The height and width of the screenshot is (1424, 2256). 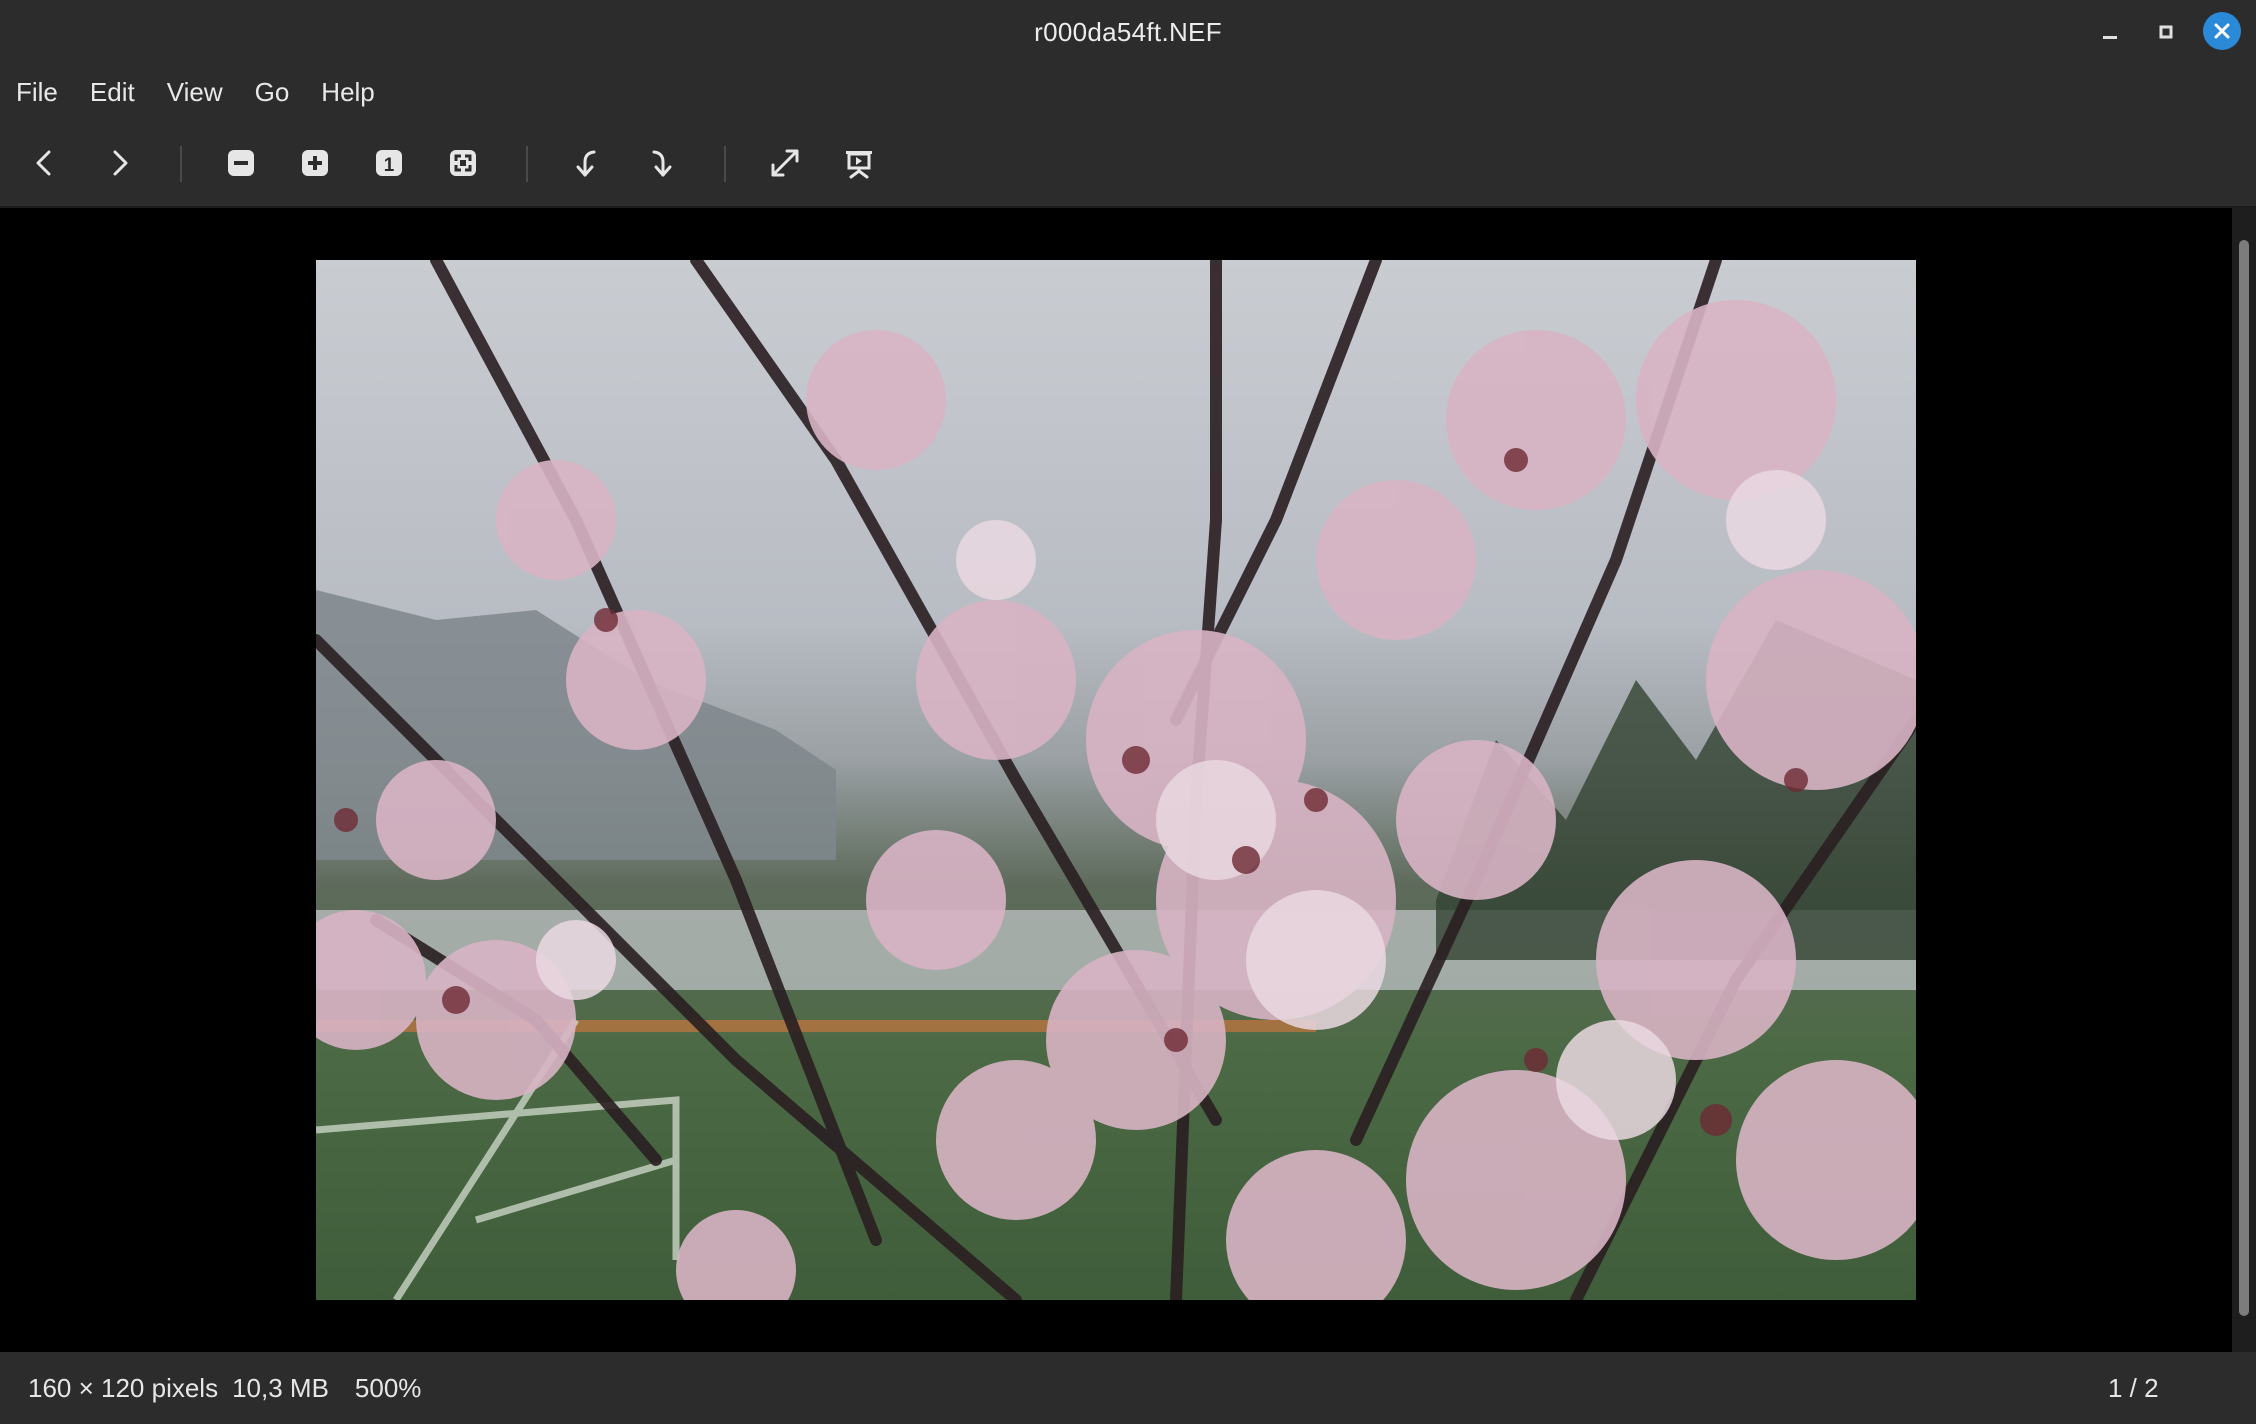 I want to click on rotate-right-button, so click(x=661, y=163).